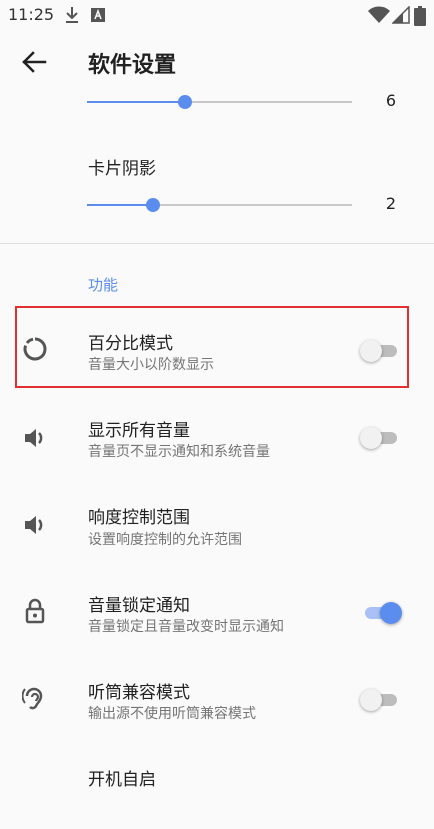  What do you see at coordinates (98, 15) in the screenshot?
I see `keyboard-a-icon` at bounding box center [98, 15].